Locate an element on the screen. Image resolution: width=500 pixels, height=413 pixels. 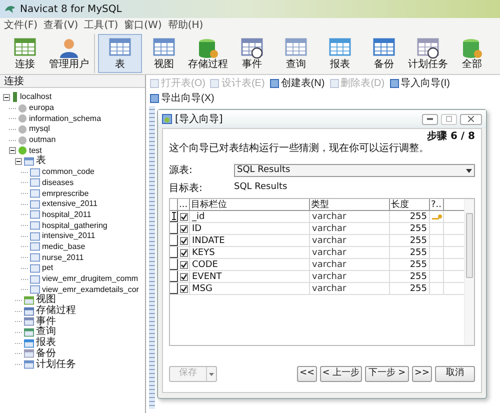
minimize-button is located at coordinates (430, 119).